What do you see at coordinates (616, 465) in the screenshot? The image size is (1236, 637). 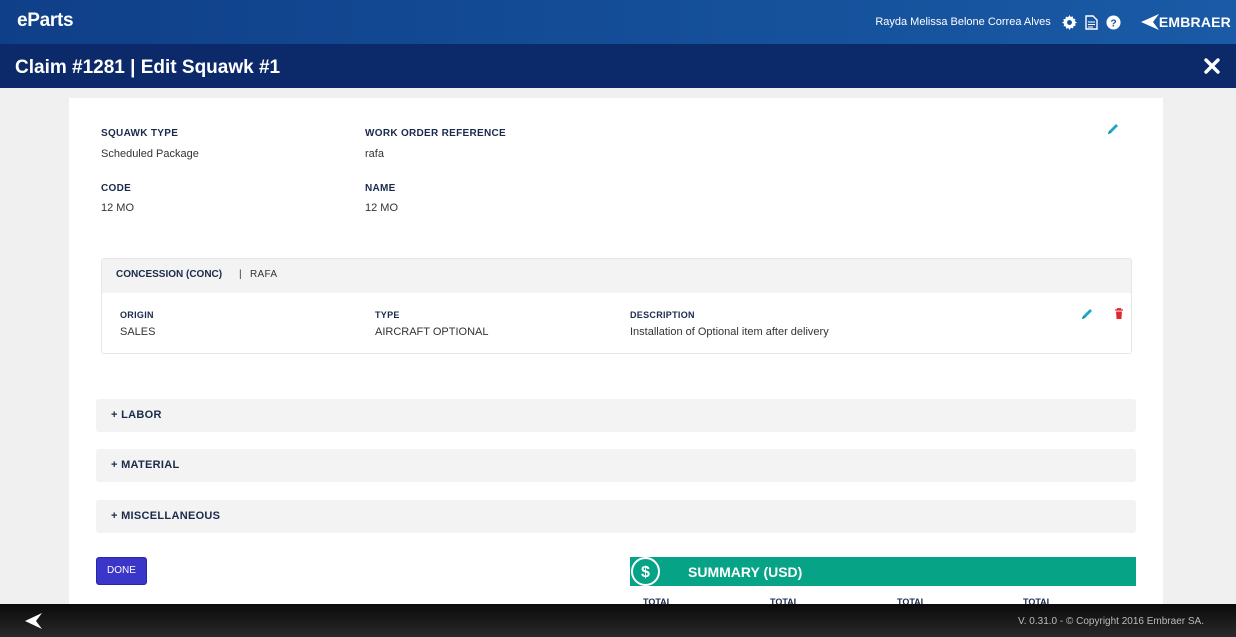 I see `material-section: + MATERIAL` at bounding box center [616, 465].